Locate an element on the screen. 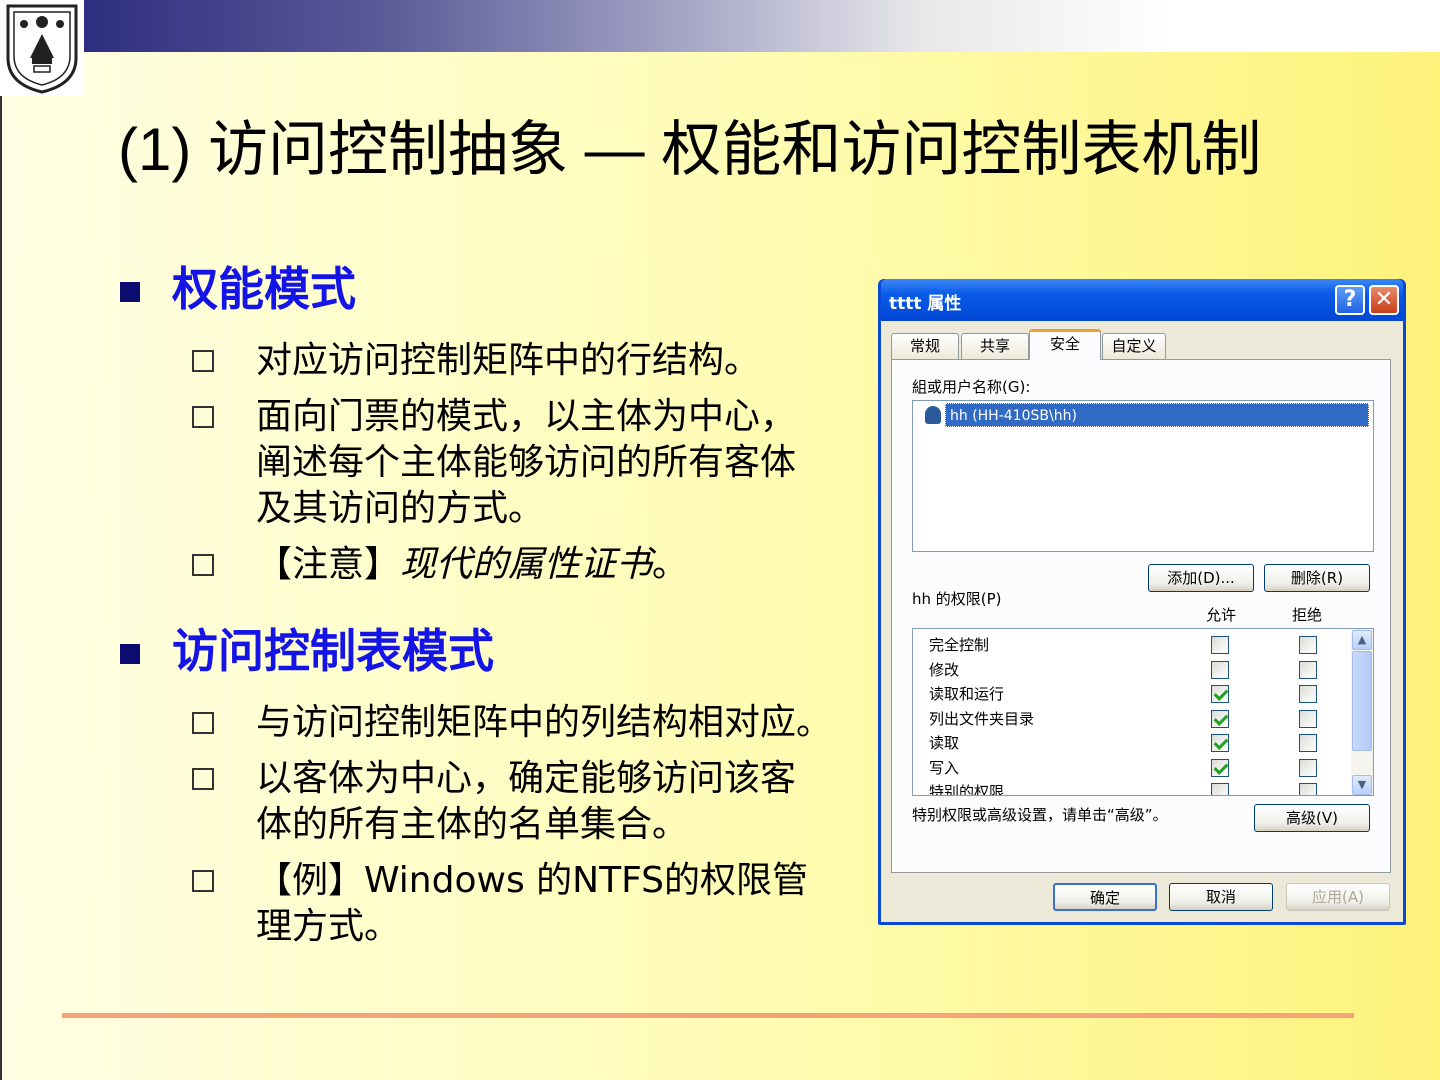 This screenshot has height=1080, width=1440. cancel-button: 取消 is located at coordinates (1221, 897).